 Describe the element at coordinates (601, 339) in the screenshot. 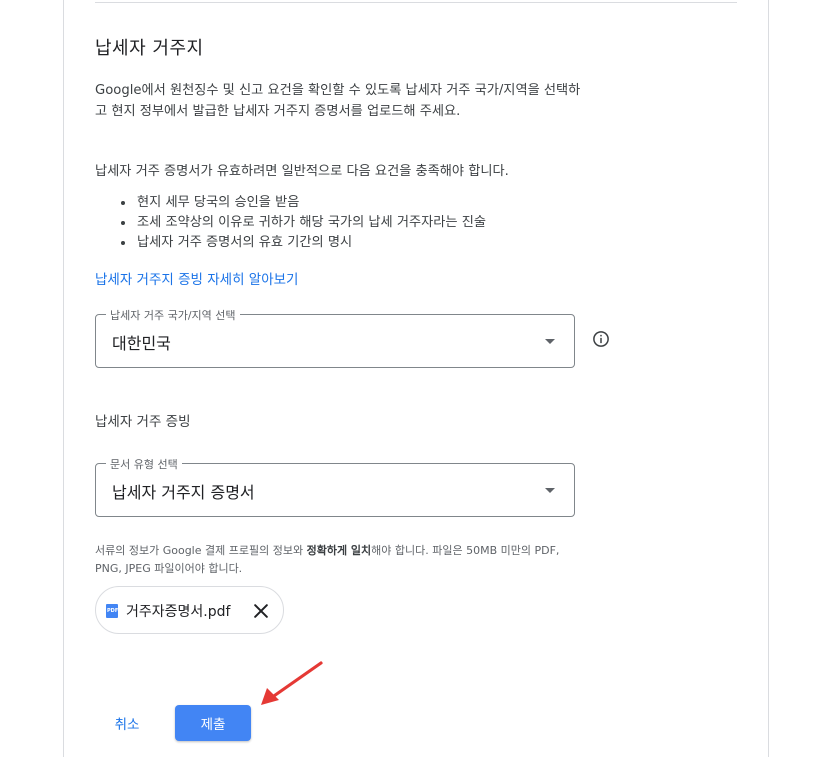

I see `info-icon` at that location.